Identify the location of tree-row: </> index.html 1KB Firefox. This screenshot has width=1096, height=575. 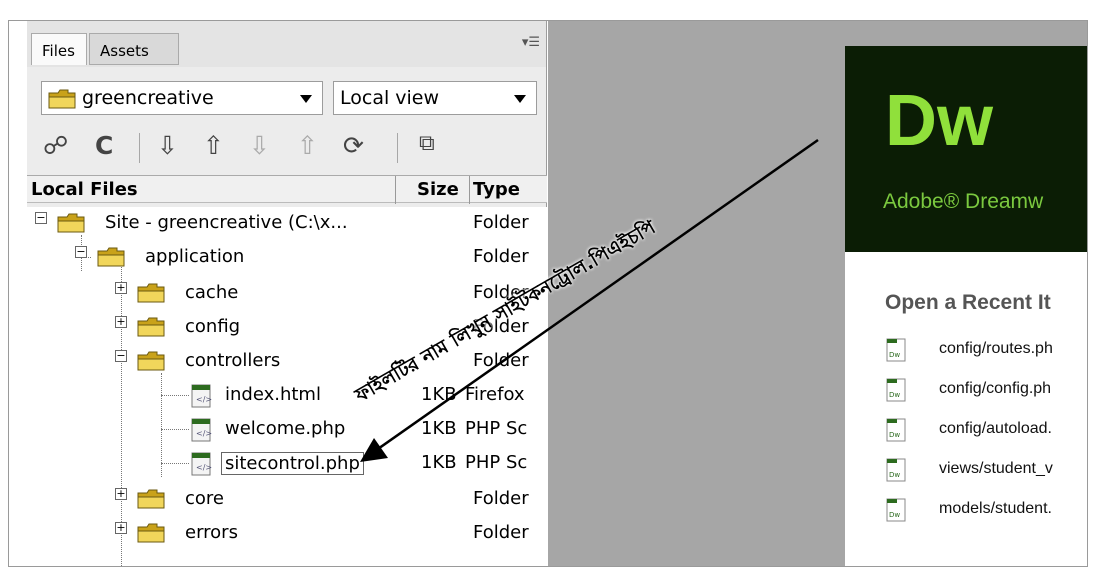
(287, 396).